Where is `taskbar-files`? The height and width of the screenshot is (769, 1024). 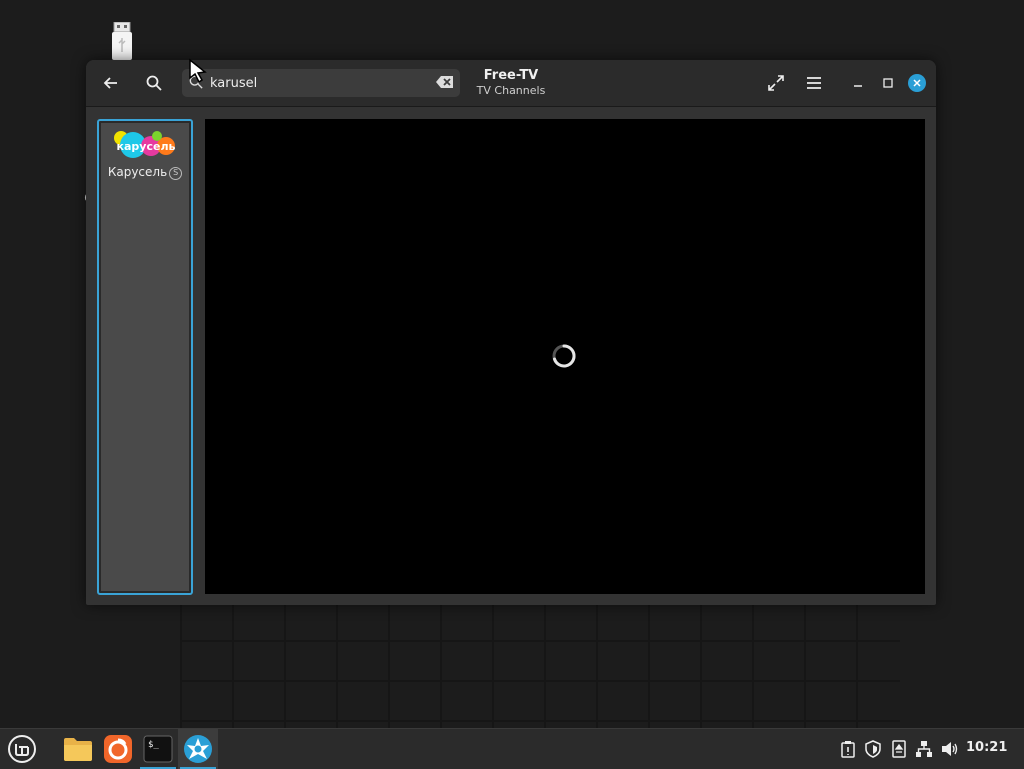
taskbar-files is located at coordinates (78, 749).